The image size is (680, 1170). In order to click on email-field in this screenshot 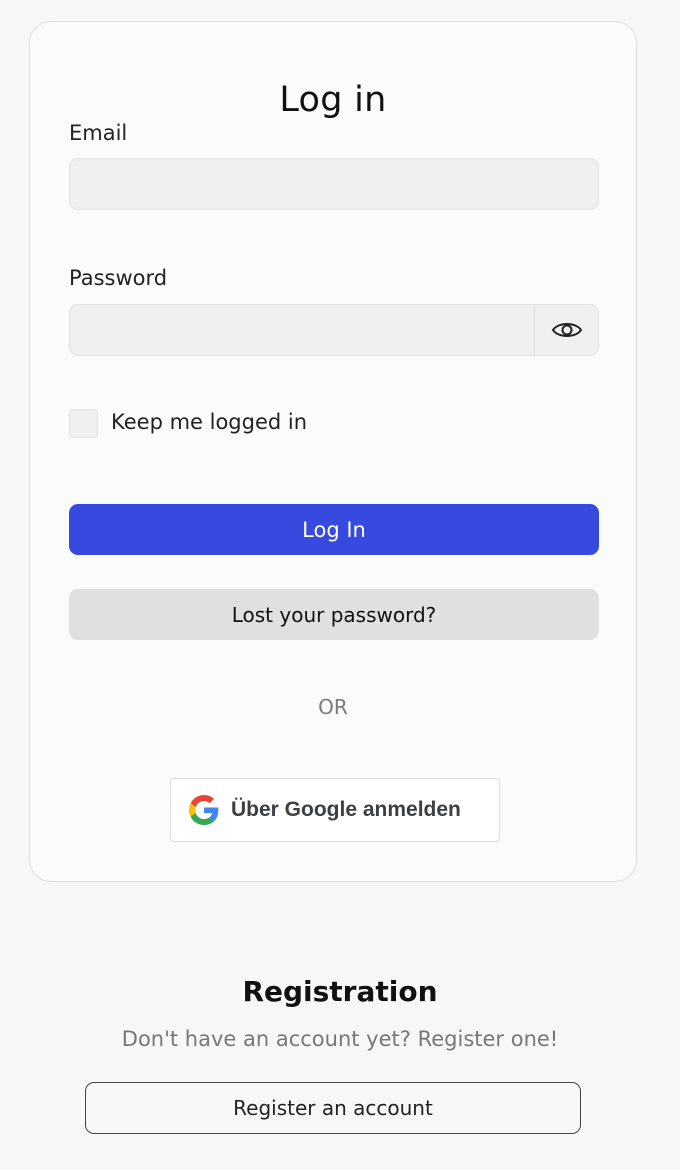, I will do `click(334, 184)`.